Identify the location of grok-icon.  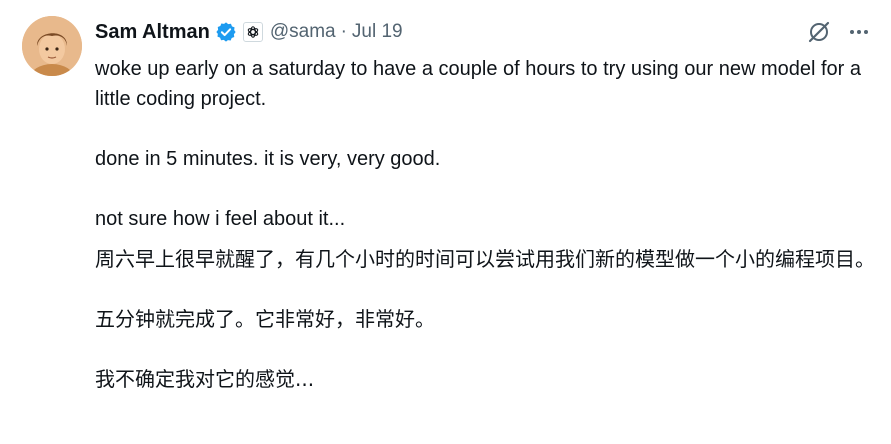
(819, 32).